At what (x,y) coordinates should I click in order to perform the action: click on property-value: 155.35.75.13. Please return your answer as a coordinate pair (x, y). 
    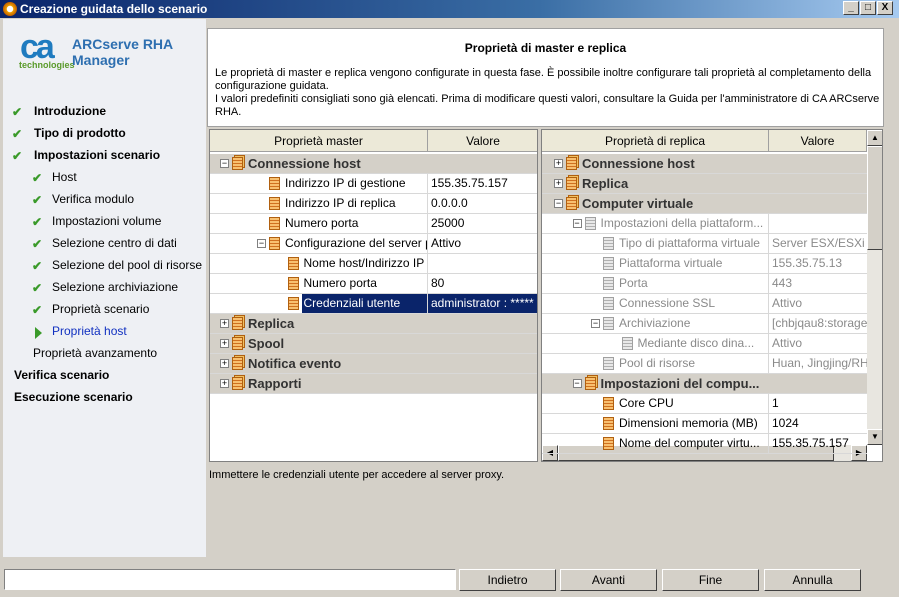
    Looking at the image, I should click on (818, 263).